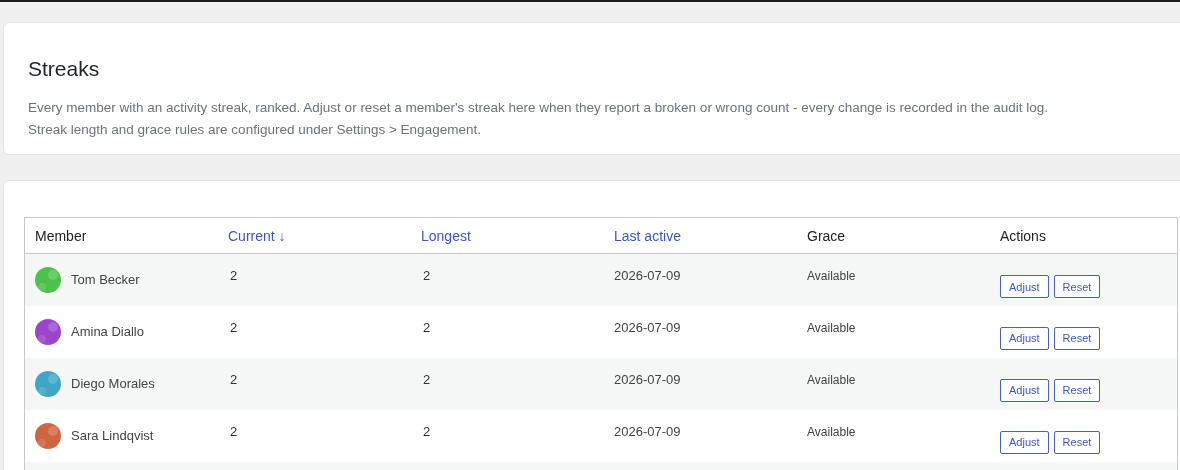 This screenshot has height=470, width=1180. Describe the element at coordinates (257, 235) in the screenshot. I see `sortable-column-header: Current ↓` at that location.